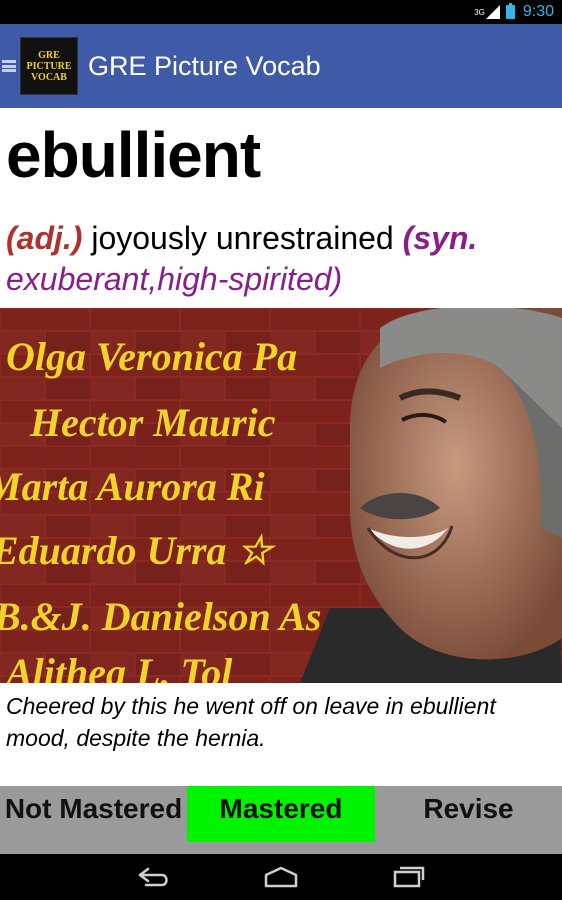 The width and height of the screenshot is (562, 900). What do you see at coordinates (44, 238) in the screenshot?
I see `part-of-speech: (adj.)` at bounding box center [44, 238].